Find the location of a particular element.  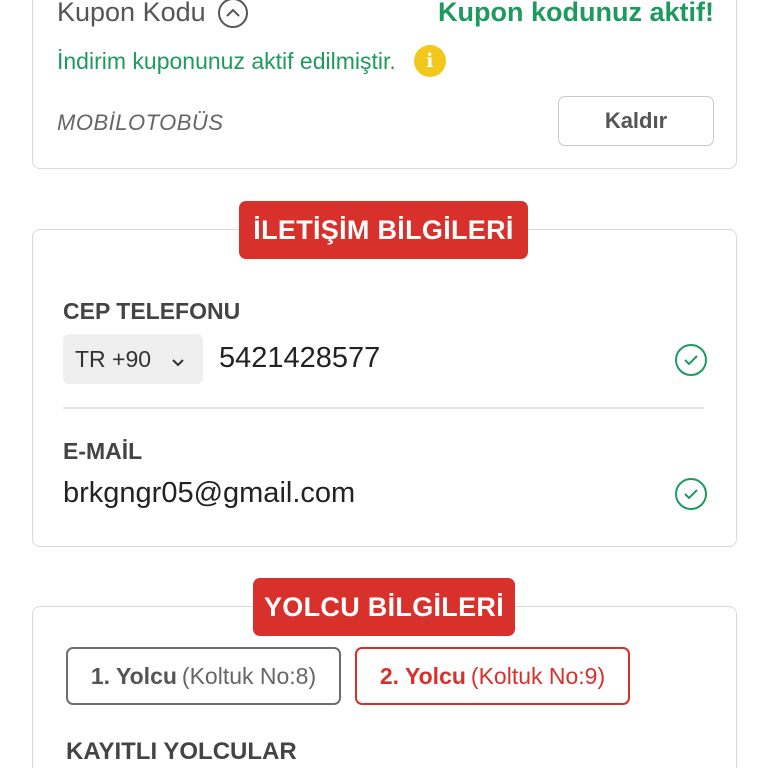

passenger-section-title: YOLCU BİLGİLERİ is located at coordinates (384, 607).